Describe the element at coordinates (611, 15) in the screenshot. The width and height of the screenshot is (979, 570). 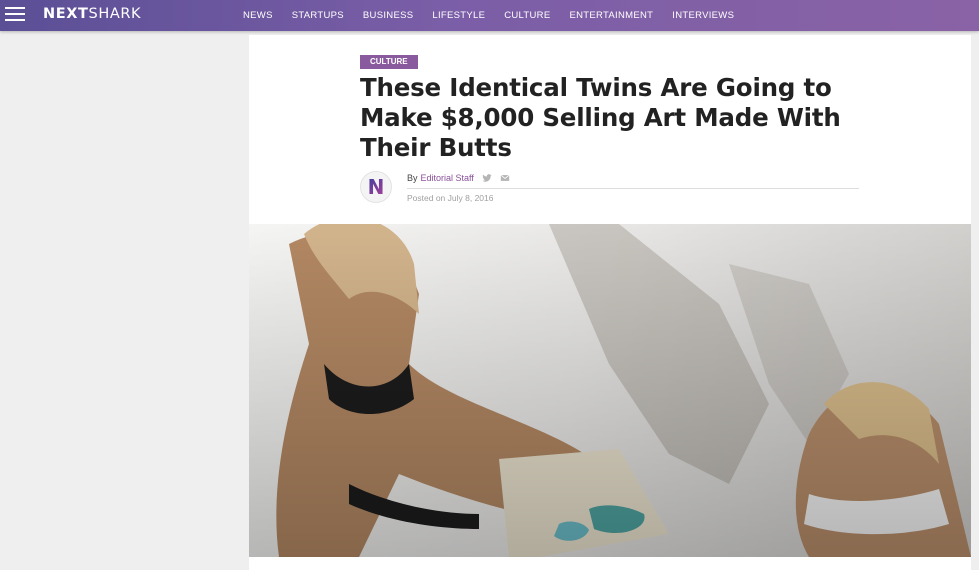
I see `nav-item-entertainment: ENTERTAINMENT` at that location.